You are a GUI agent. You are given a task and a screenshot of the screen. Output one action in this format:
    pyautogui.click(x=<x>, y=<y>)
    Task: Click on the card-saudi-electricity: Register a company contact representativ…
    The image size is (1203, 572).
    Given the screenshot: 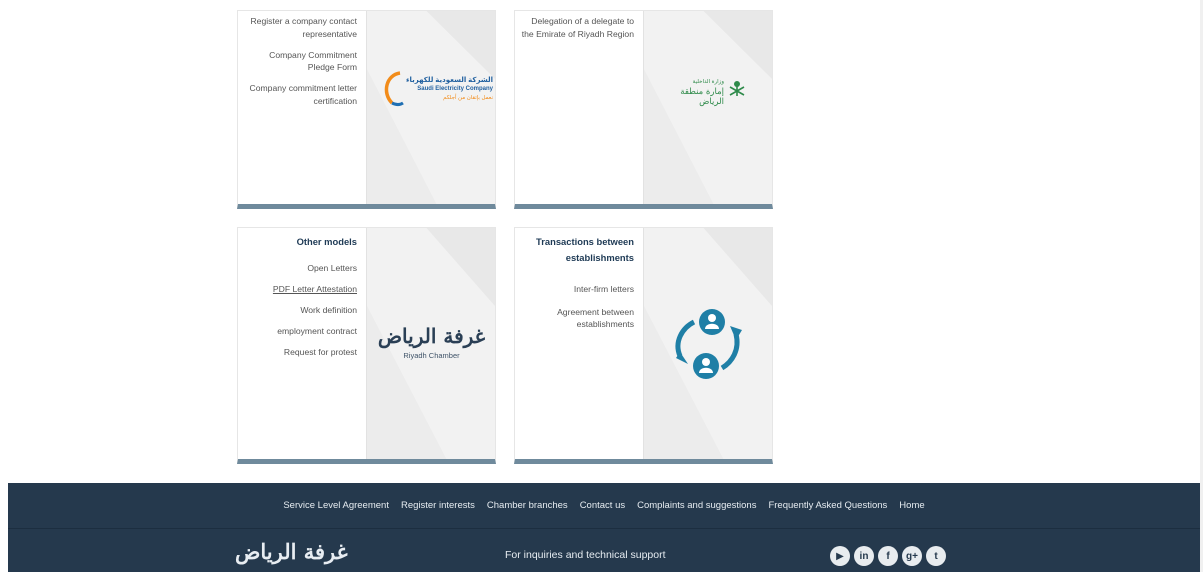 What is the action you would take?
    pyautogui.click(x=366, y=109)
    